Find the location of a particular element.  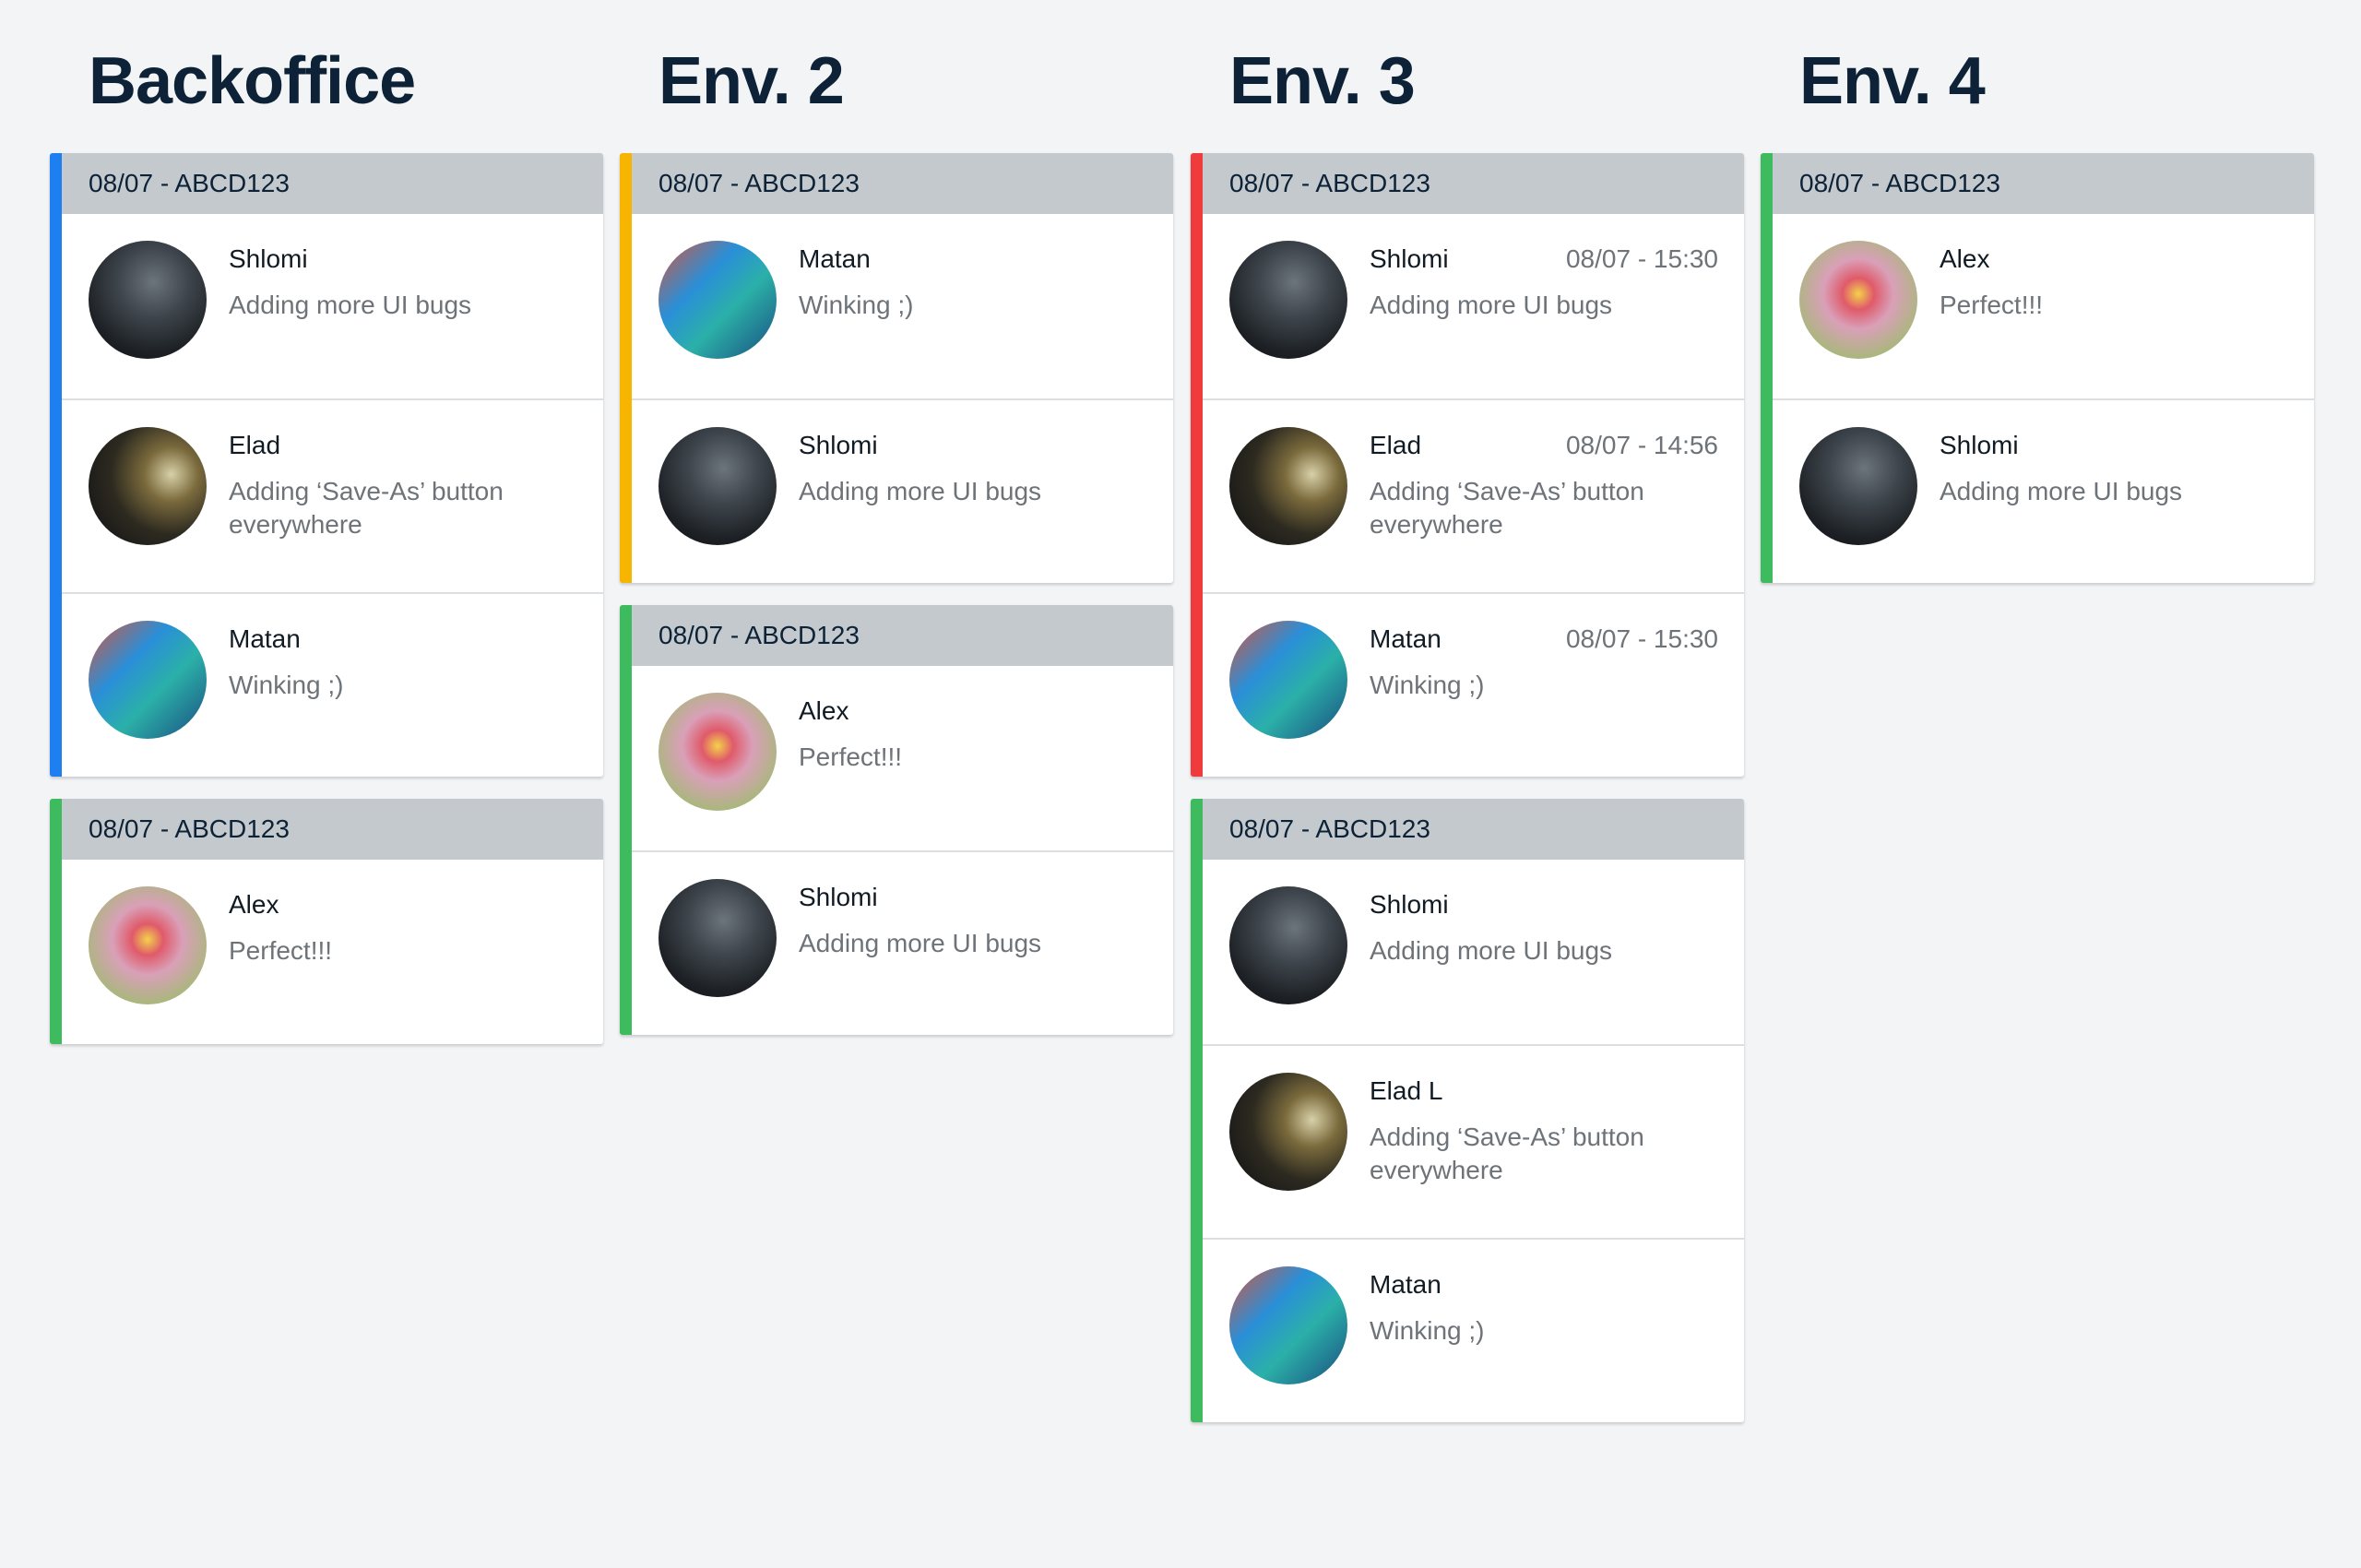

column-title: Backoffice is located at coordinates (252, 81).